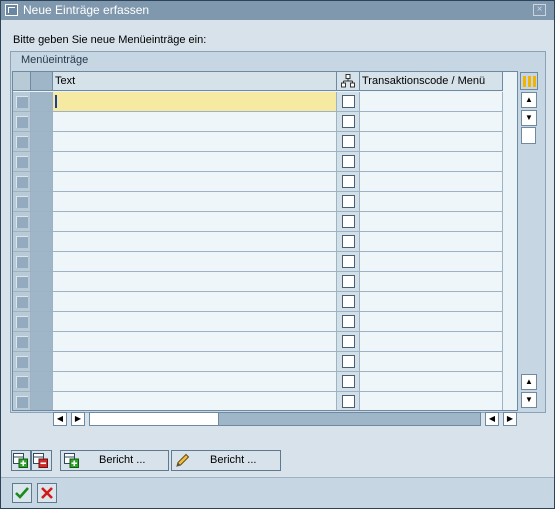  I want to click on cancel-button, so click(47, 493).